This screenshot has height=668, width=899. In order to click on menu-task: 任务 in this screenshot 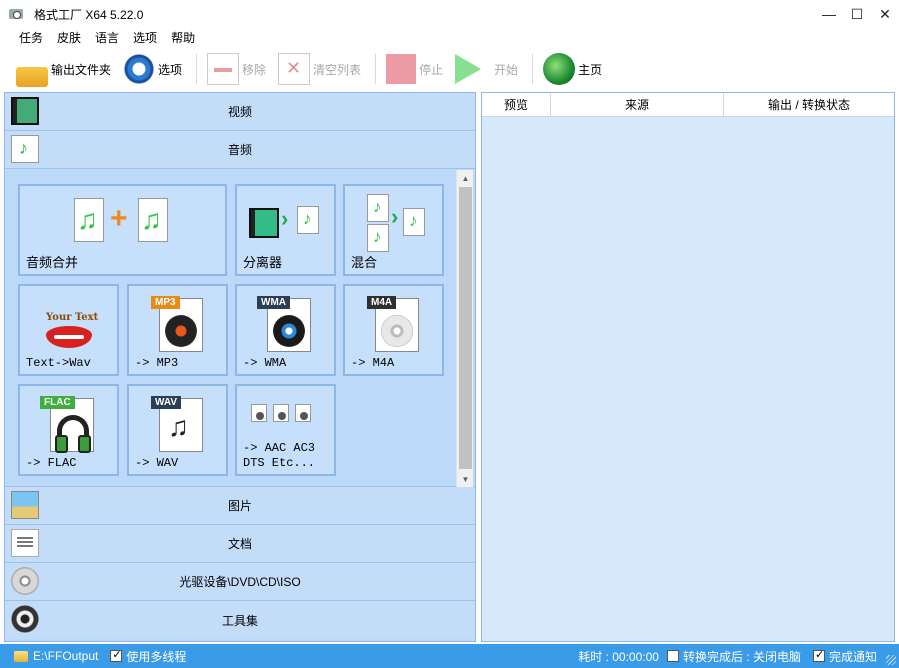, I will do `click(31, 38)`.